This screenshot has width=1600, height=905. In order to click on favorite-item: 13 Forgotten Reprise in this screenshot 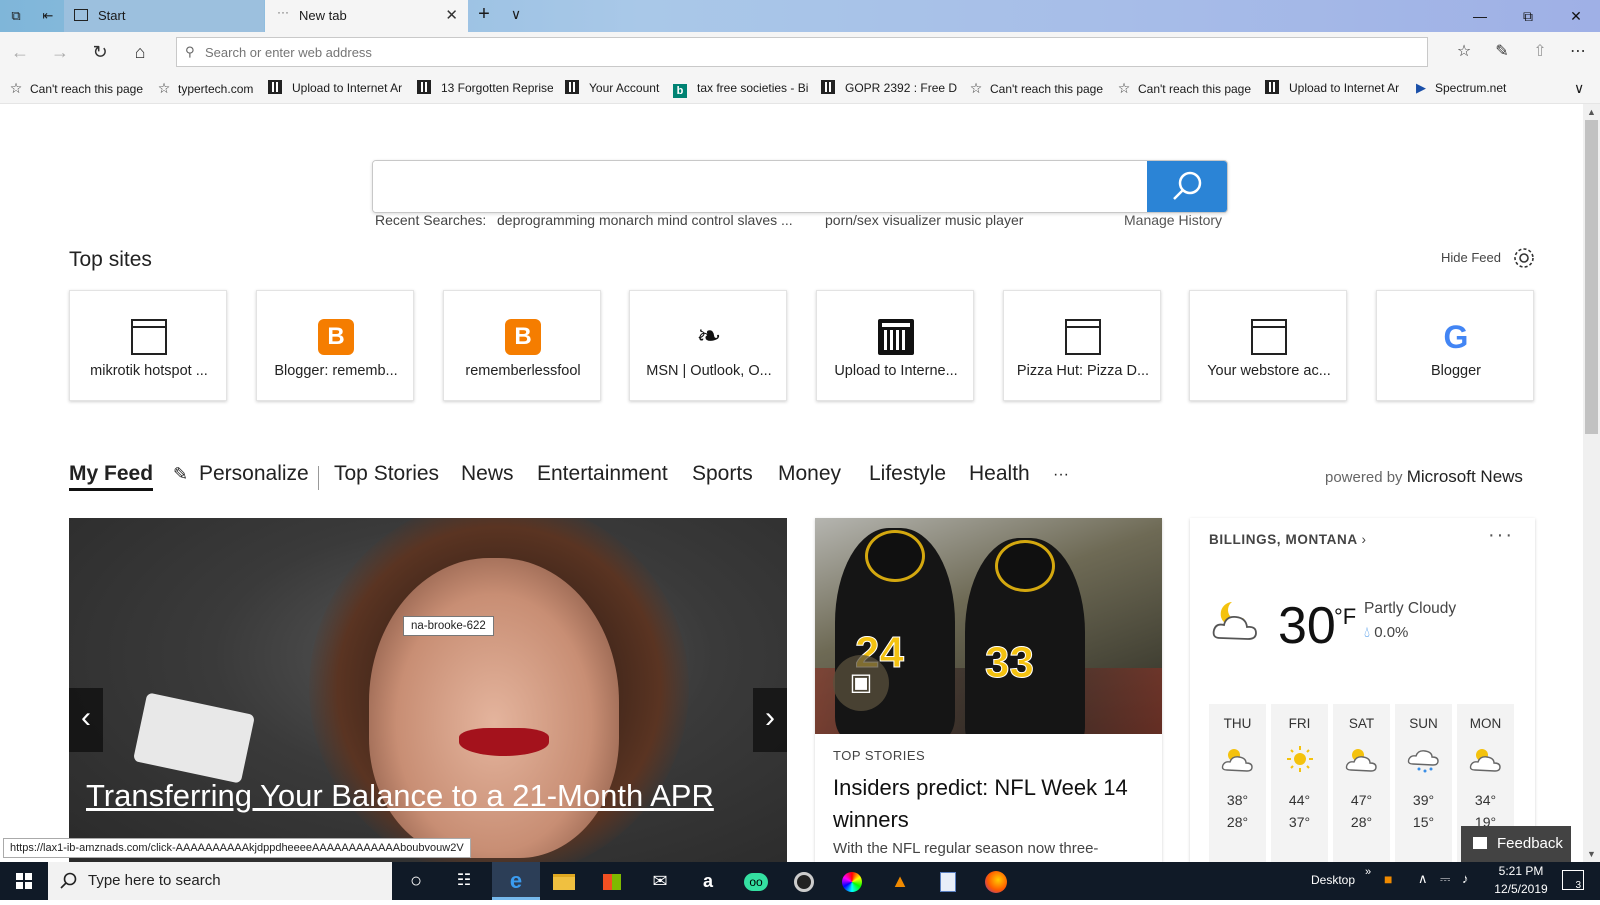, I will do `click(485, 88)`.